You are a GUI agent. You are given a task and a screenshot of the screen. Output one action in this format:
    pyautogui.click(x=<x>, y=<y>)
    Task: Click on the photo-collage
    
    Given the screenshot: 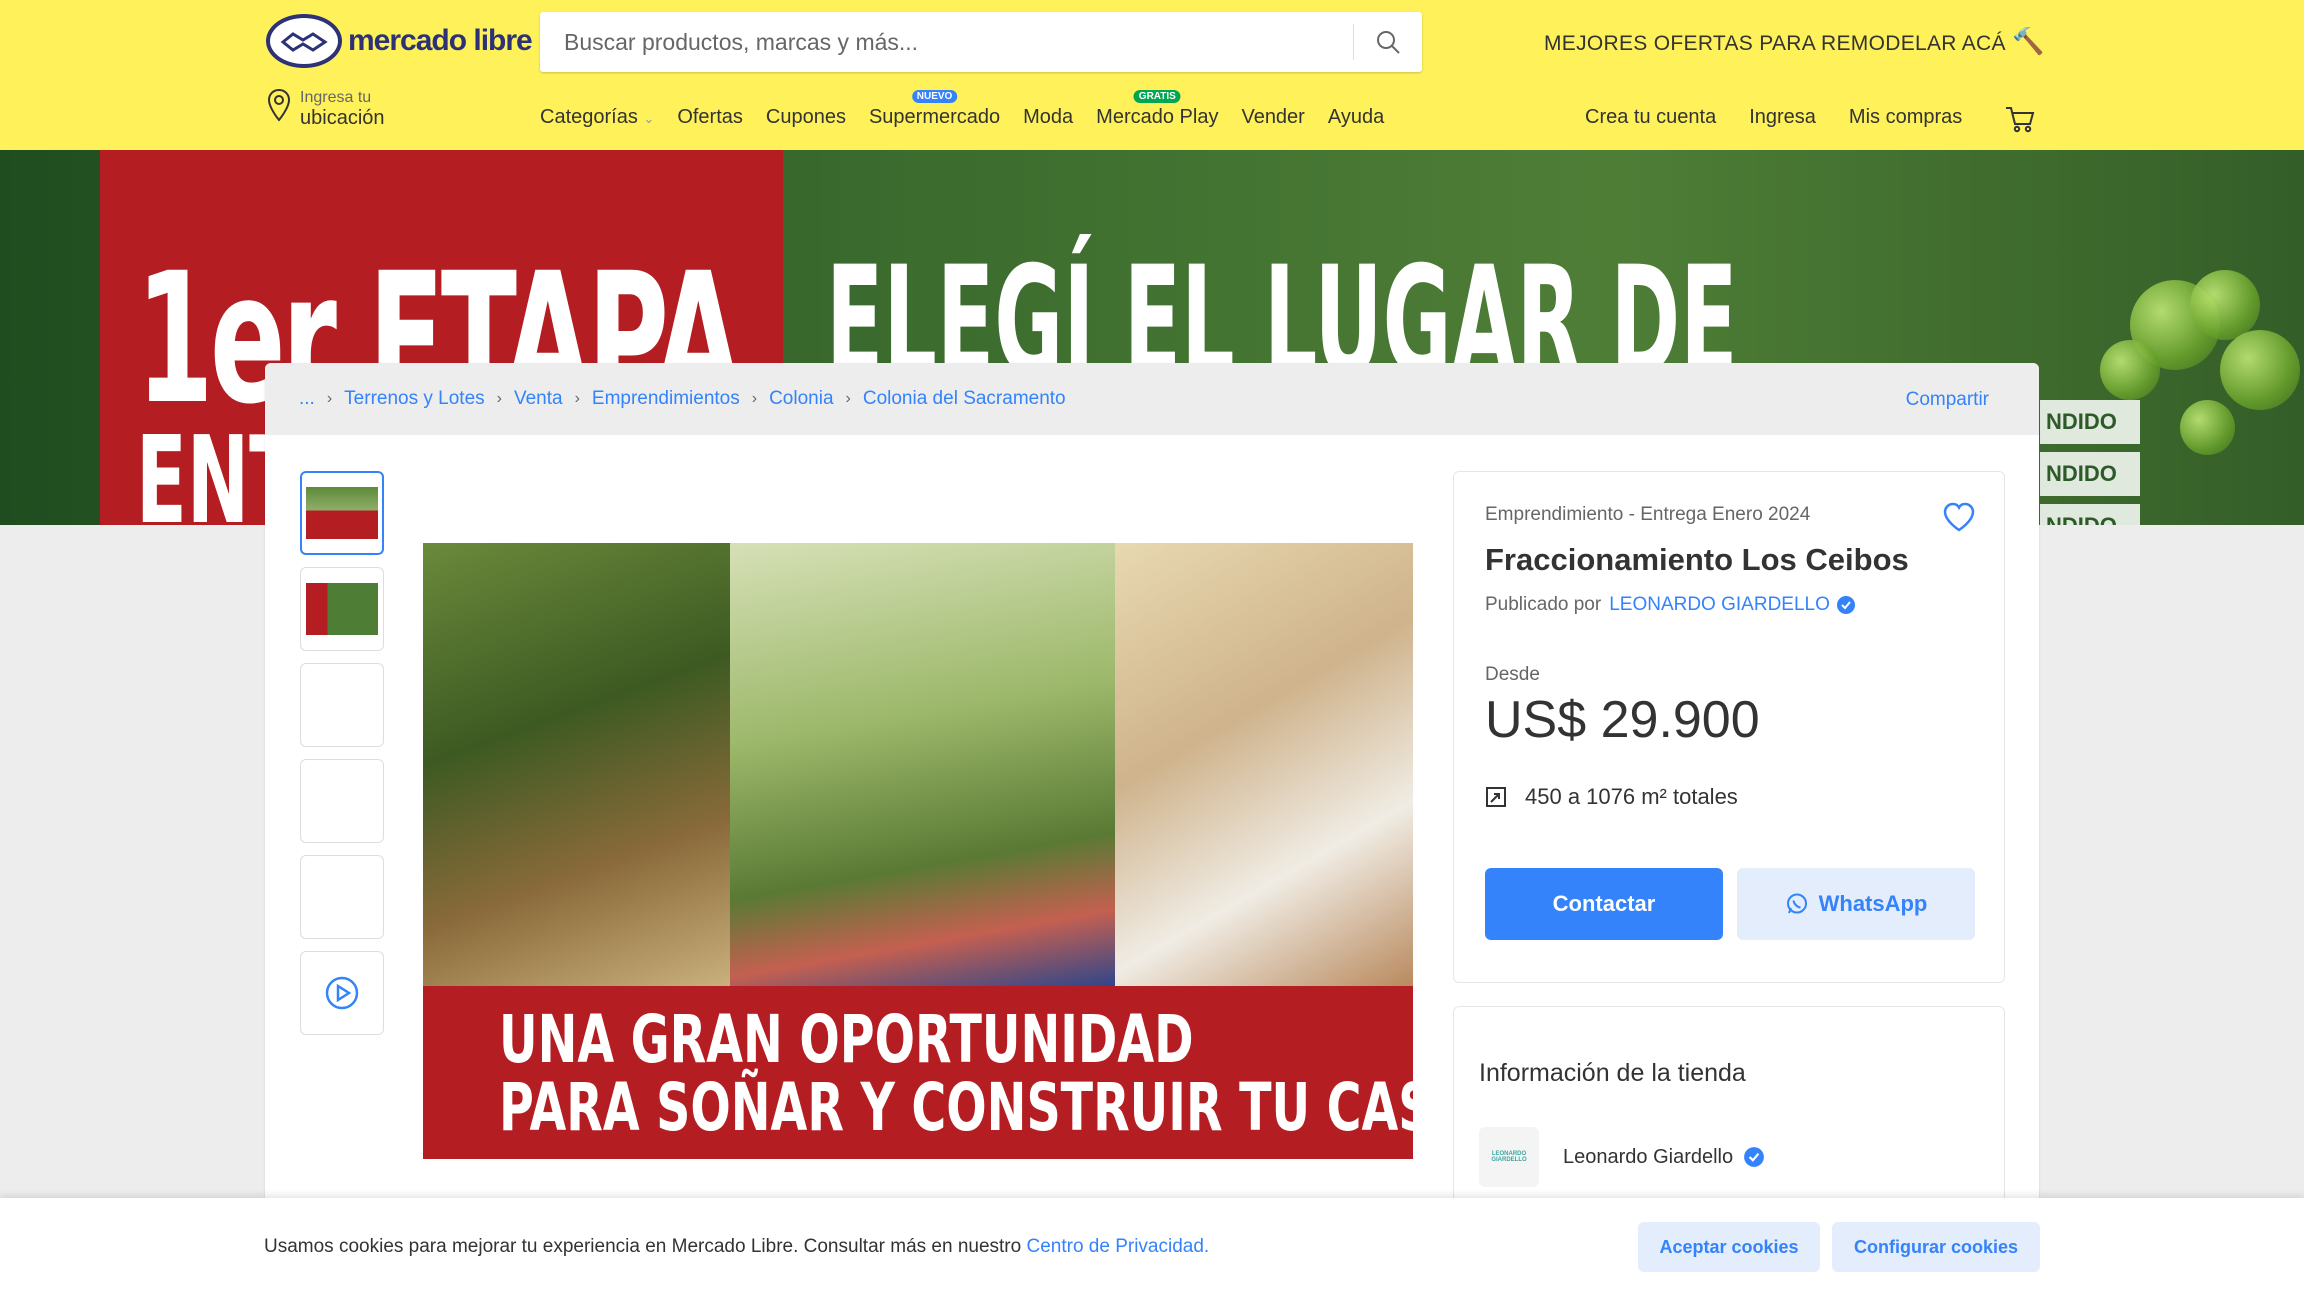 What is the action you would take?
    pyautogui.click(x=918, y=764)
    